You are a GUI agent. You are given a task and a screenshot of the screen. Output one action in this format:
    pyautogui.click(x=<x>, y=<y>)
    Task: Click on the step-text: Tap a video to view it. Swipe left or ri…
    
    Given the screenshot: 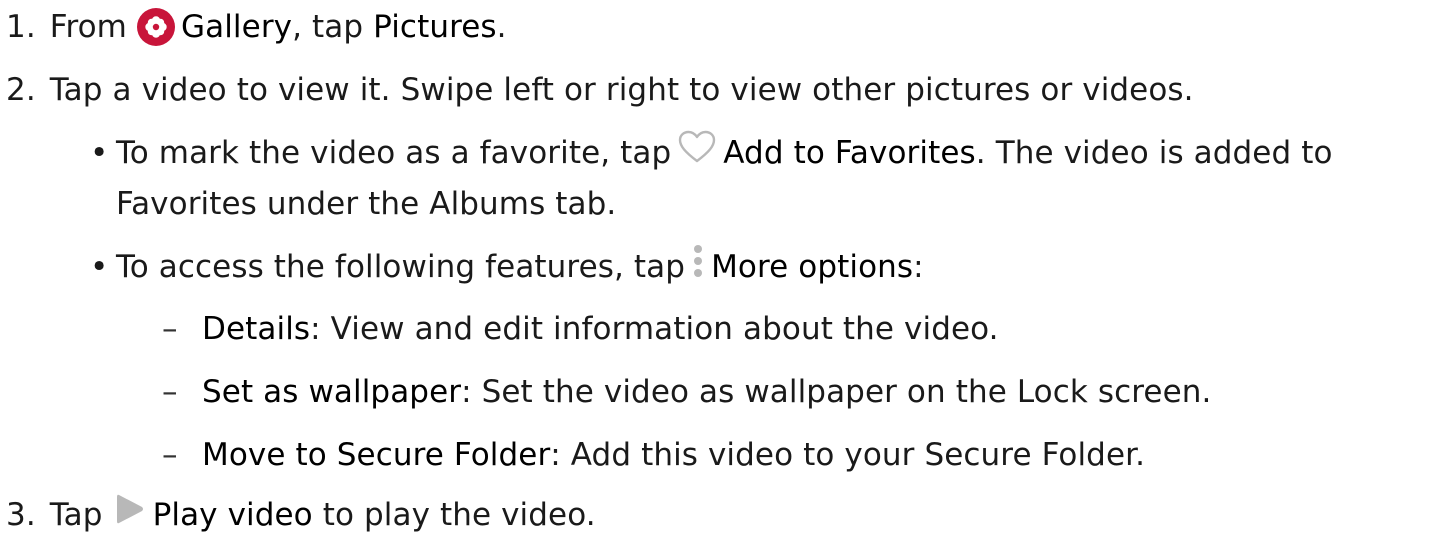 What is the action you would take?
    pyautogui.click(x=621, y=90)
    